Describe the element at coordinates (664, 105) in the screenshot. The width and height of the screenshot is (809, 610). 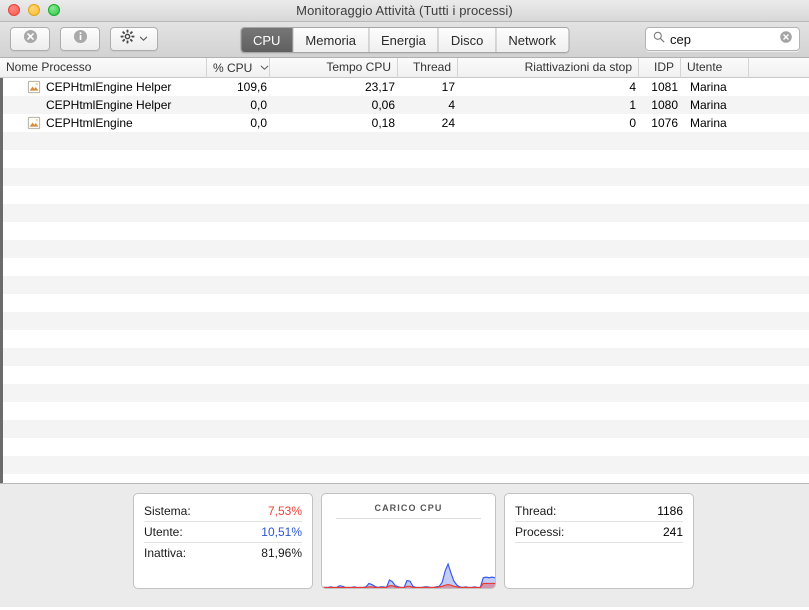
I see `cell-idp: 1080` at that location.